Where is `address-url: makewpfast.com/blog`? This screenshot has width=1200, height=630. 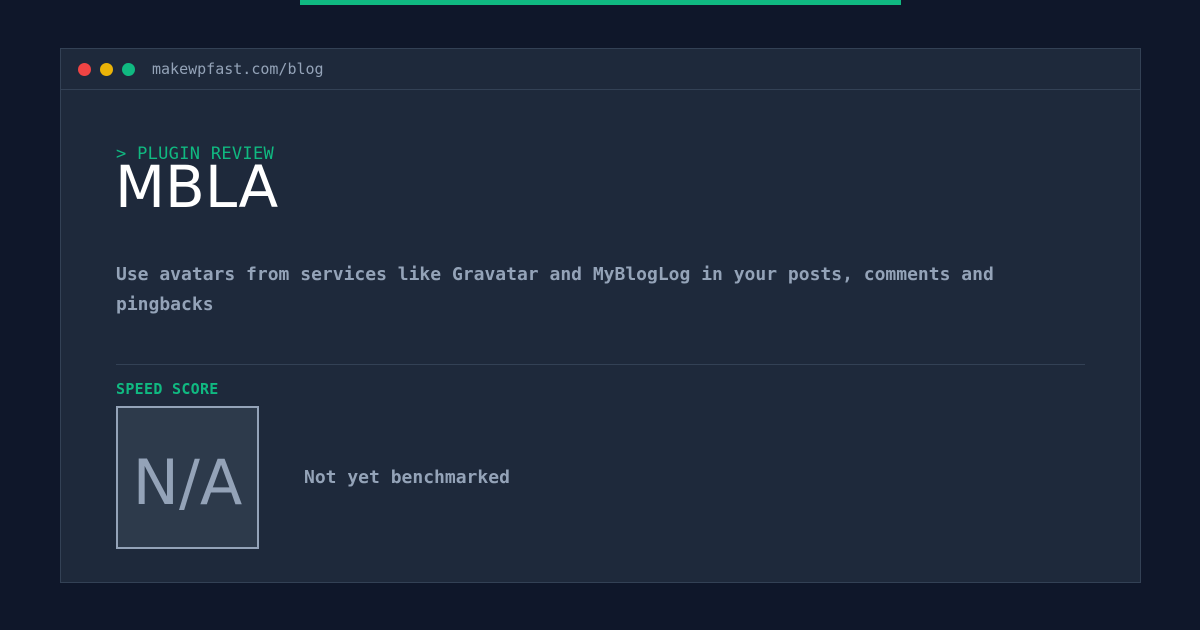
address-url: makewpfast.com/blog is located at coordinates (238, 69).